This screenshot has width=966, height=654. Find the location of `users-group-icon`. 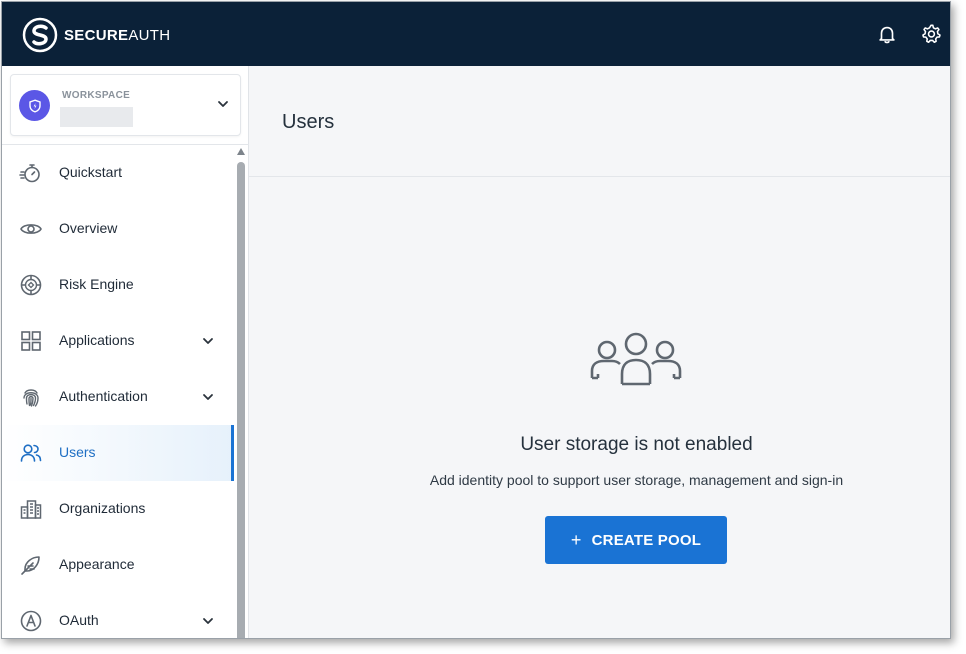

users-group-icon is located at coordinates (636, 359).